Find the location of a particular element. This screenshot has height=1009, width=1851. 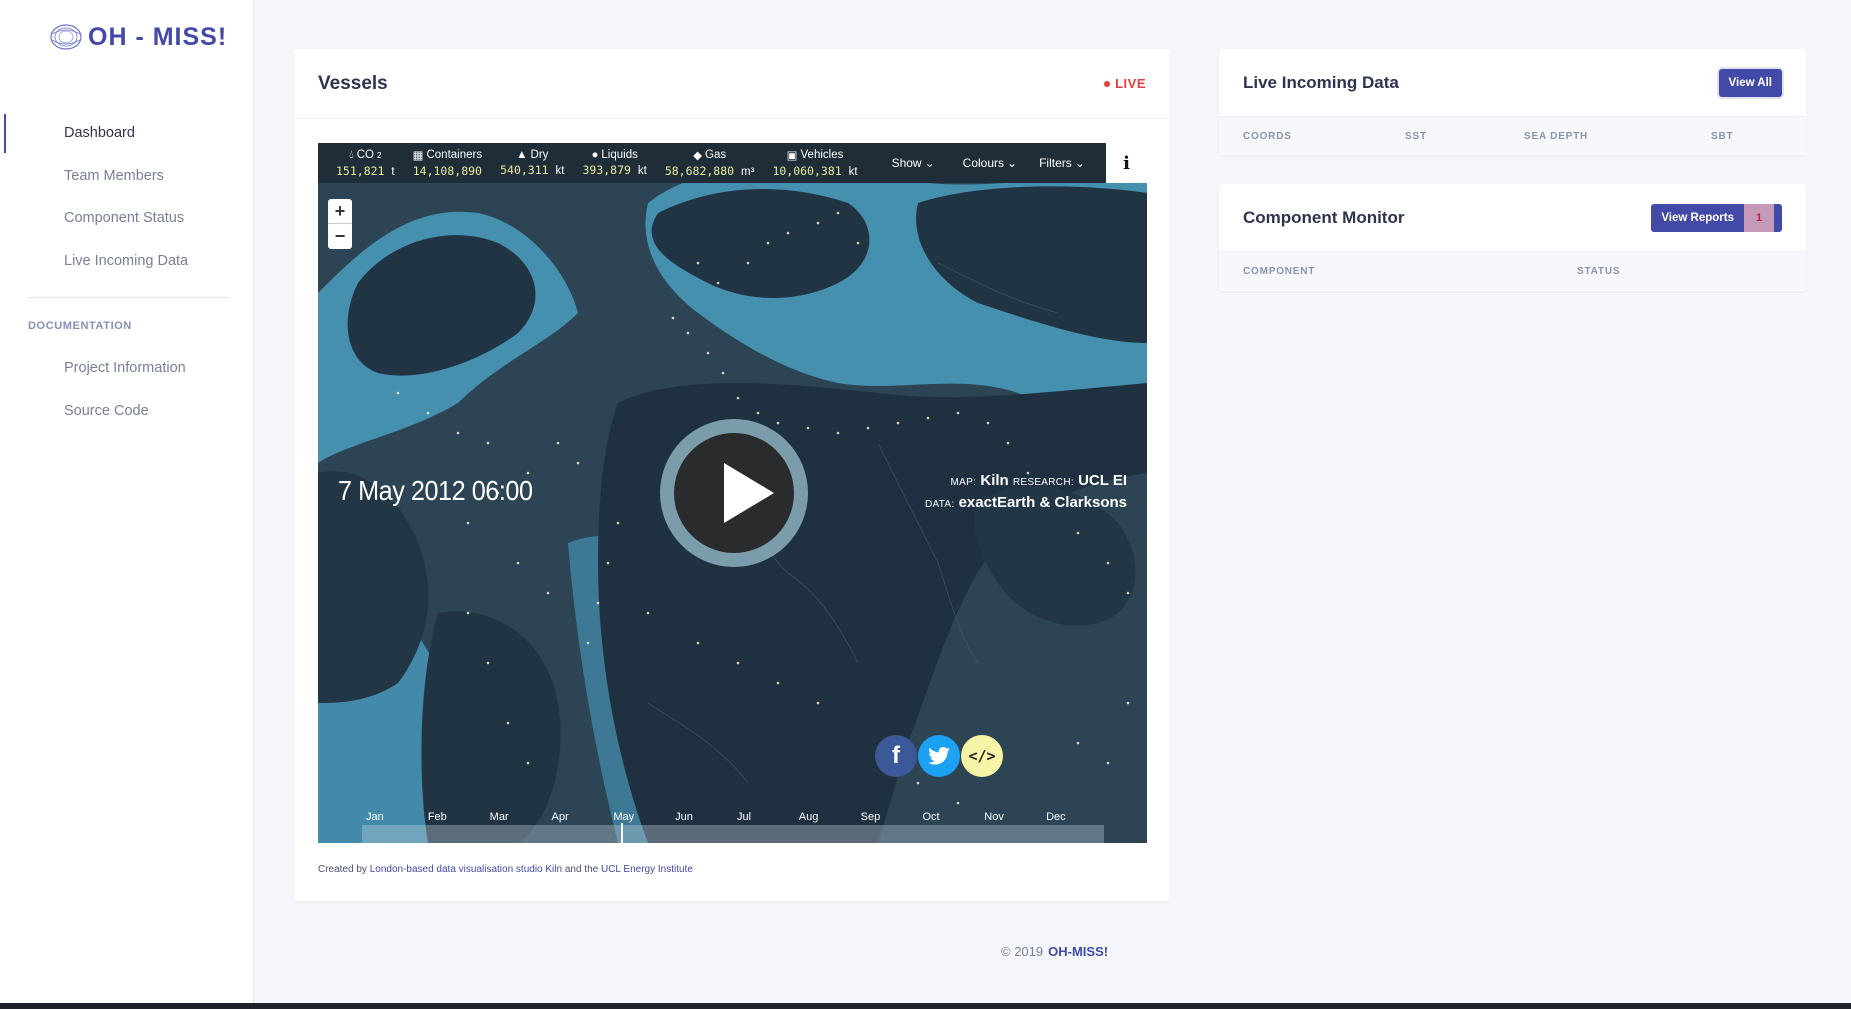

sidebar-item-project-information: Project Information is located at coordinates (127, 368).